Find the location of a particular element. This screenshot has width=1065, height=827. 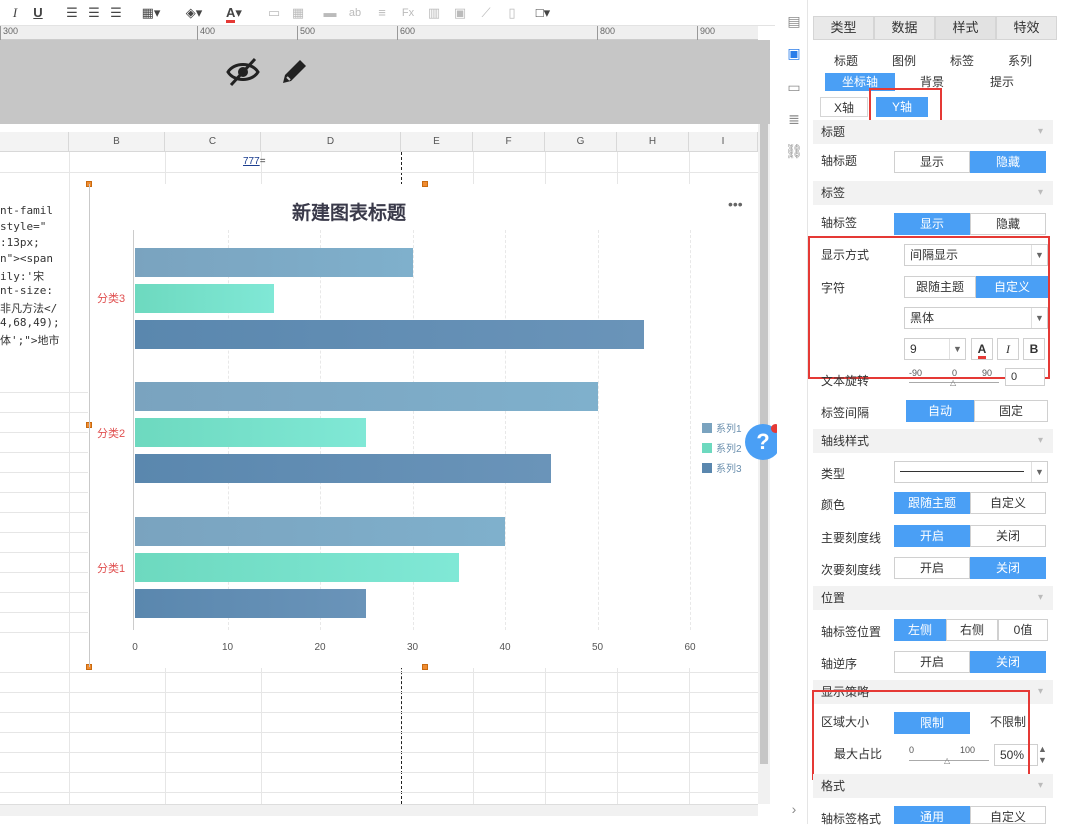

axis-label-show-button: 显示 is located at coordinates (932, 224).